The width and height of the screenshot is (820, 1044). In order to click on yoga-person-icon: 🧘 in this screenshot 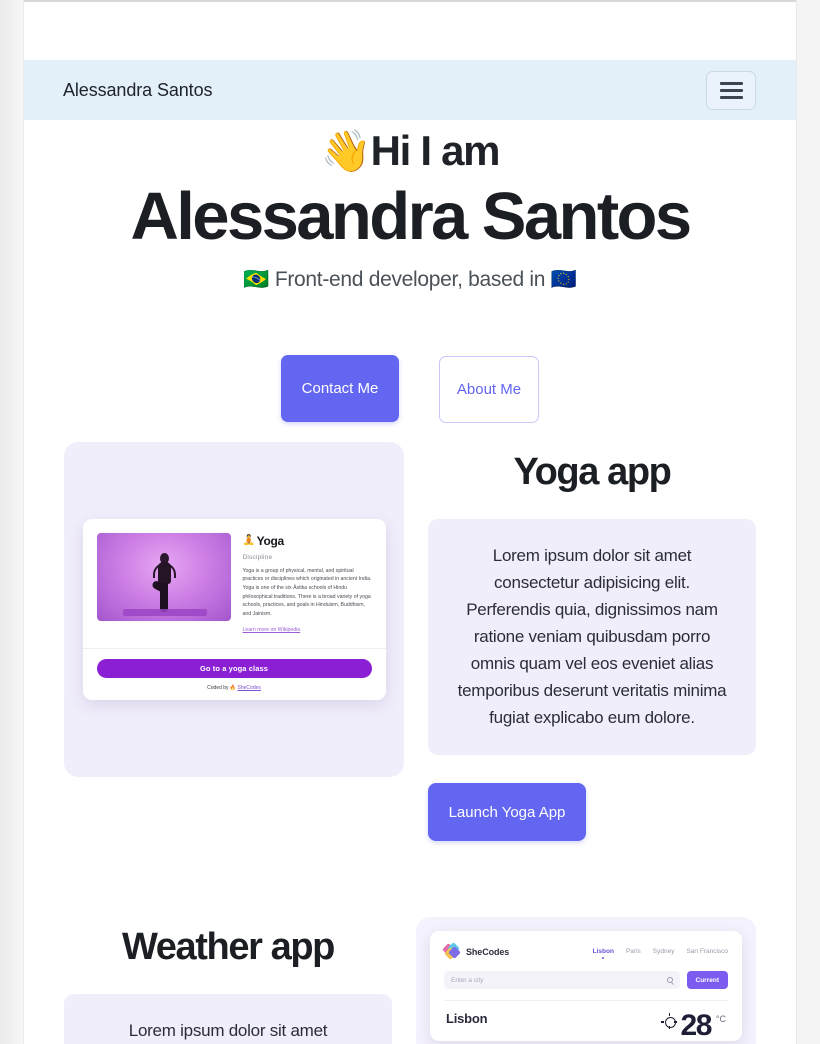, I will do `click(248, 541)`.